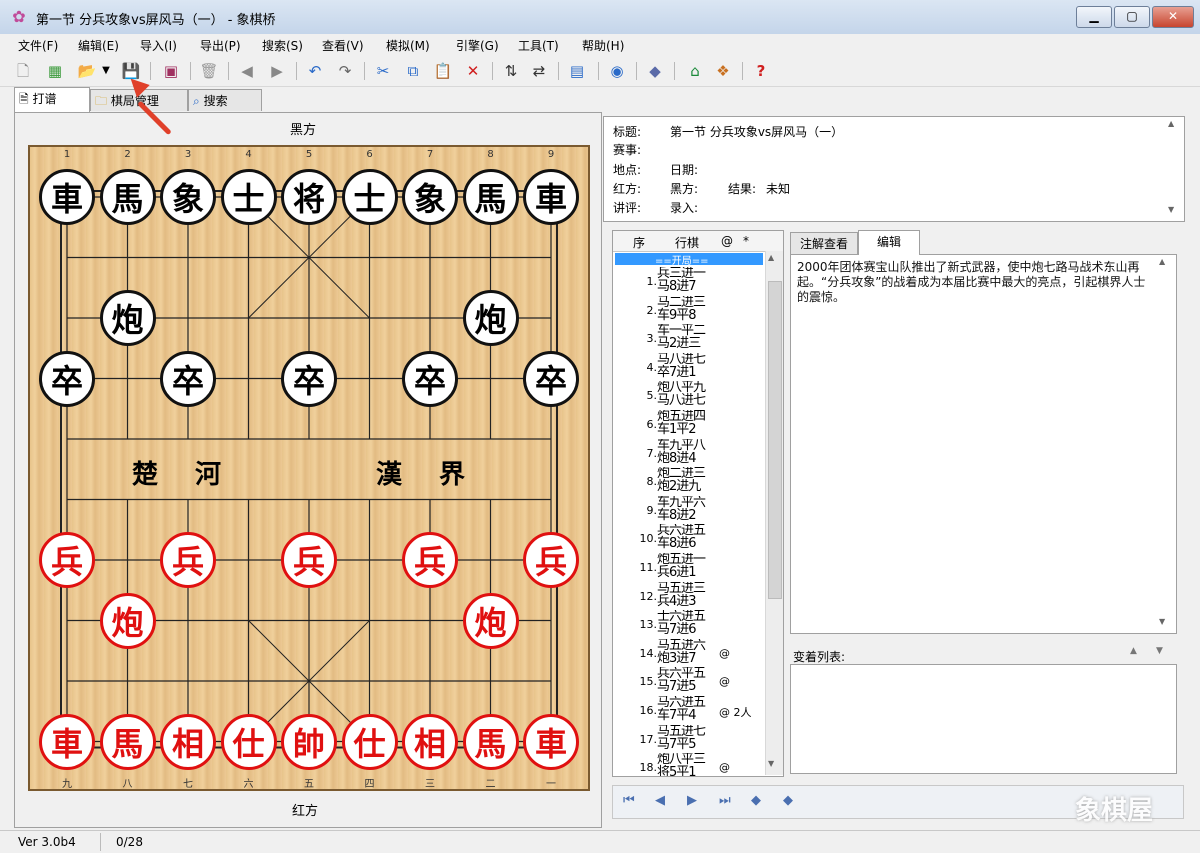 The image size is (1200, 853). What do you see at coordinates (761, 71) in the screenshot?
I see `help-icon: ?` at bounding box center [761, 71].